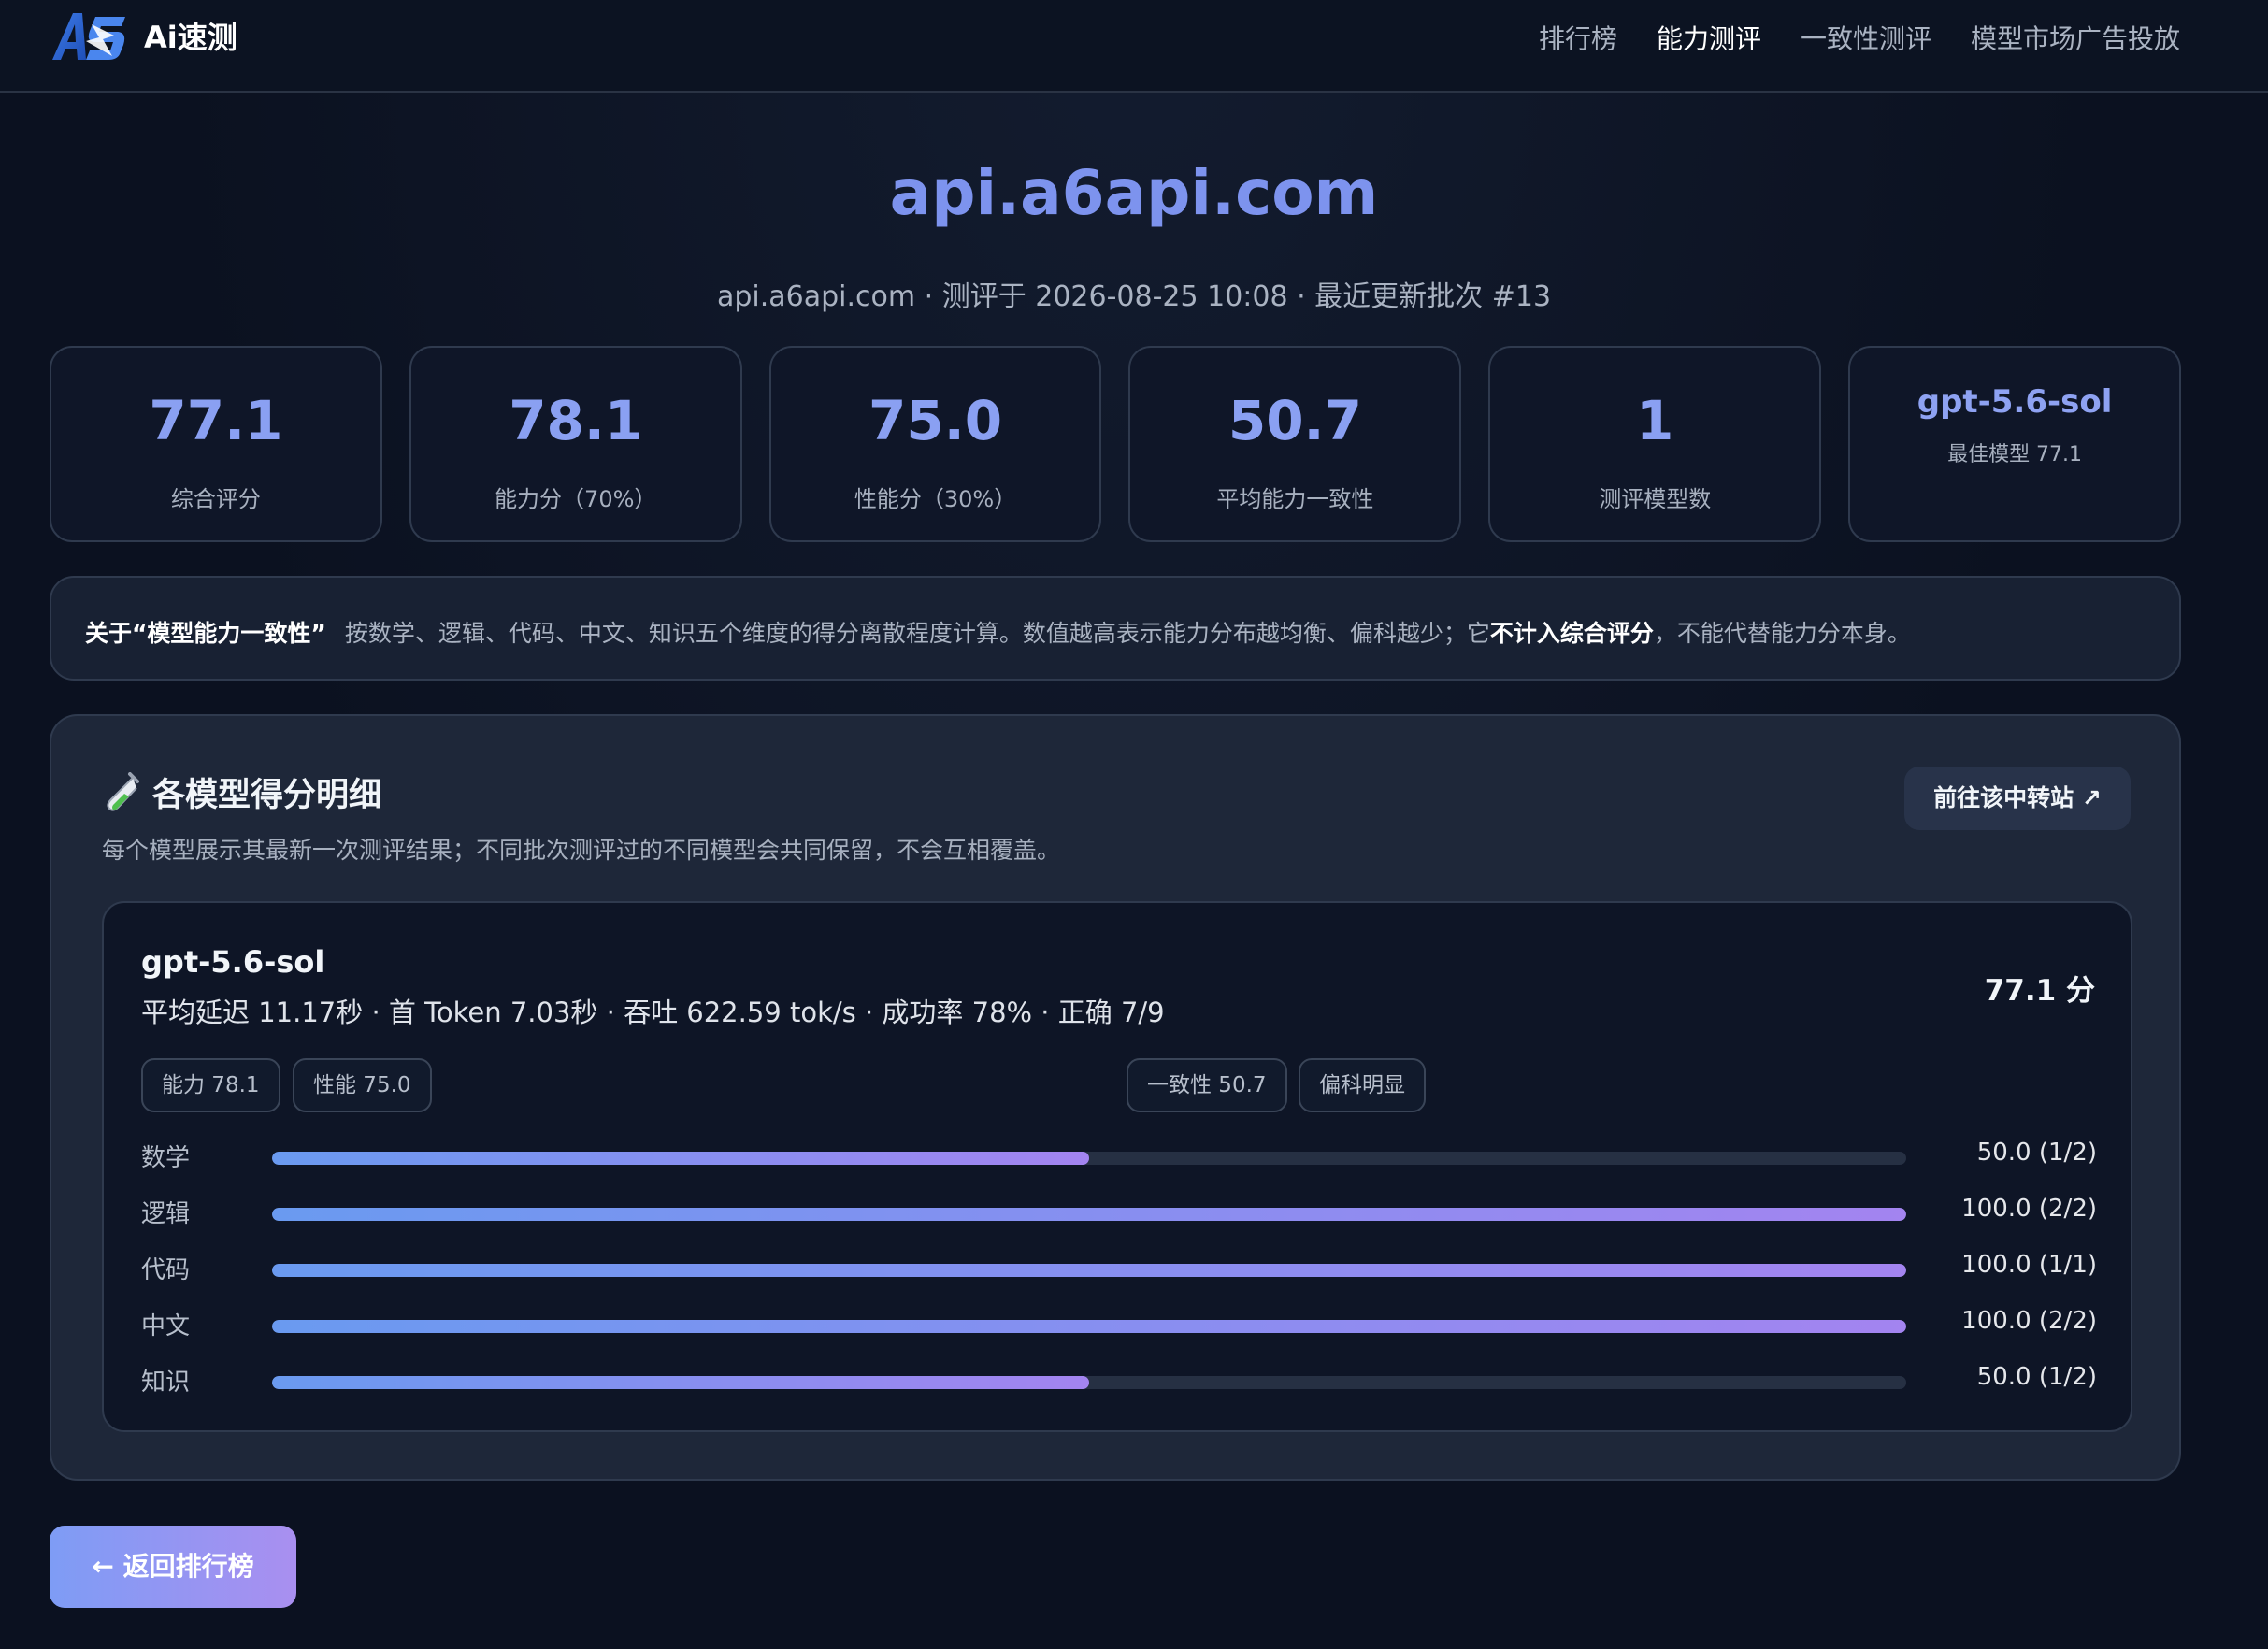  What do you see at coordinates (166, 1270) in the screenshot?
I see `dimension-label: 代码` at bounding box center [166, 1270].